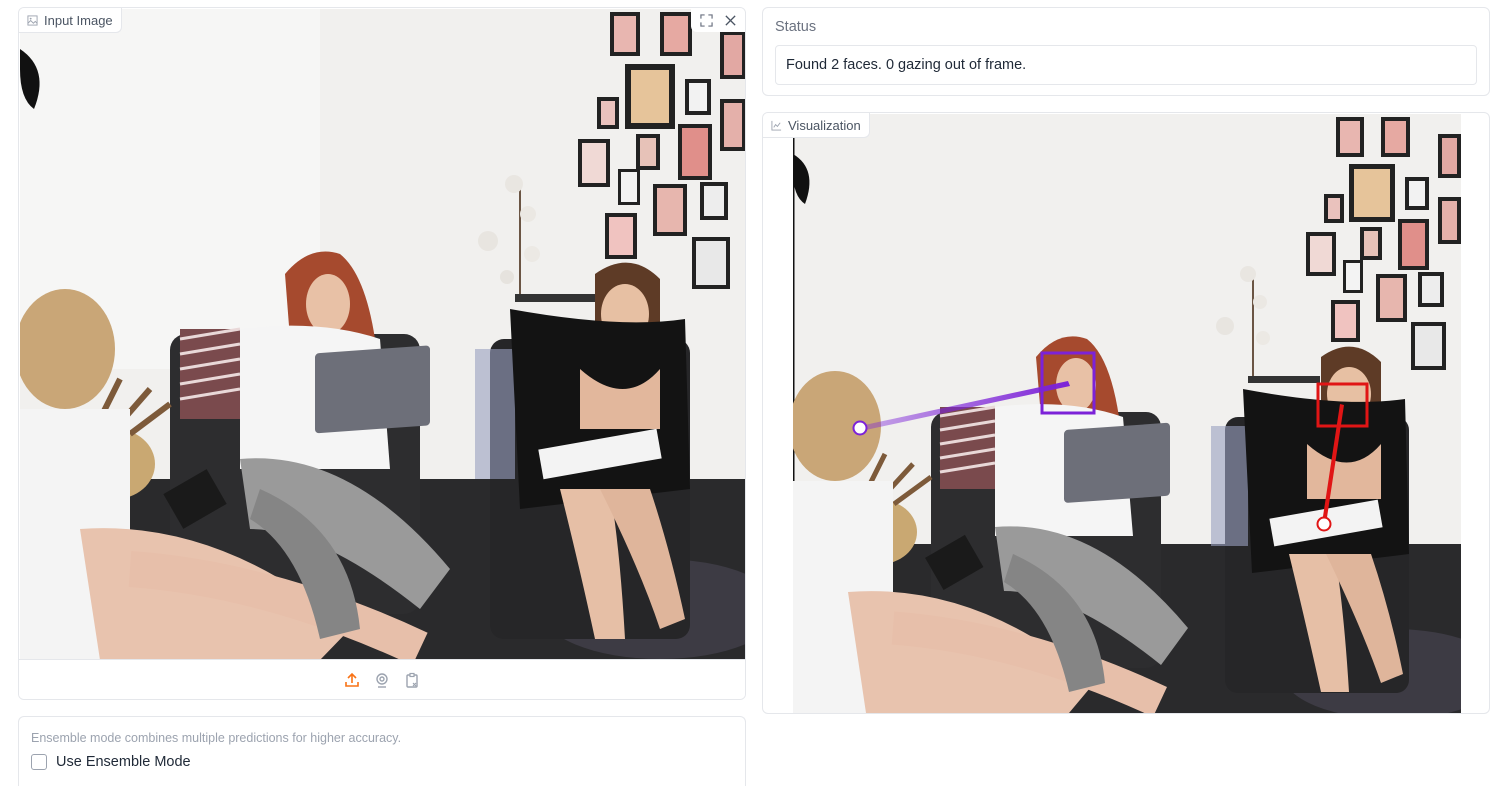 Image resolution: width=1510 pixels, height=786 pixels. I want to click on ensemble-mode-checkbox-row: Use Ensemble Mode, so click(111, 762).